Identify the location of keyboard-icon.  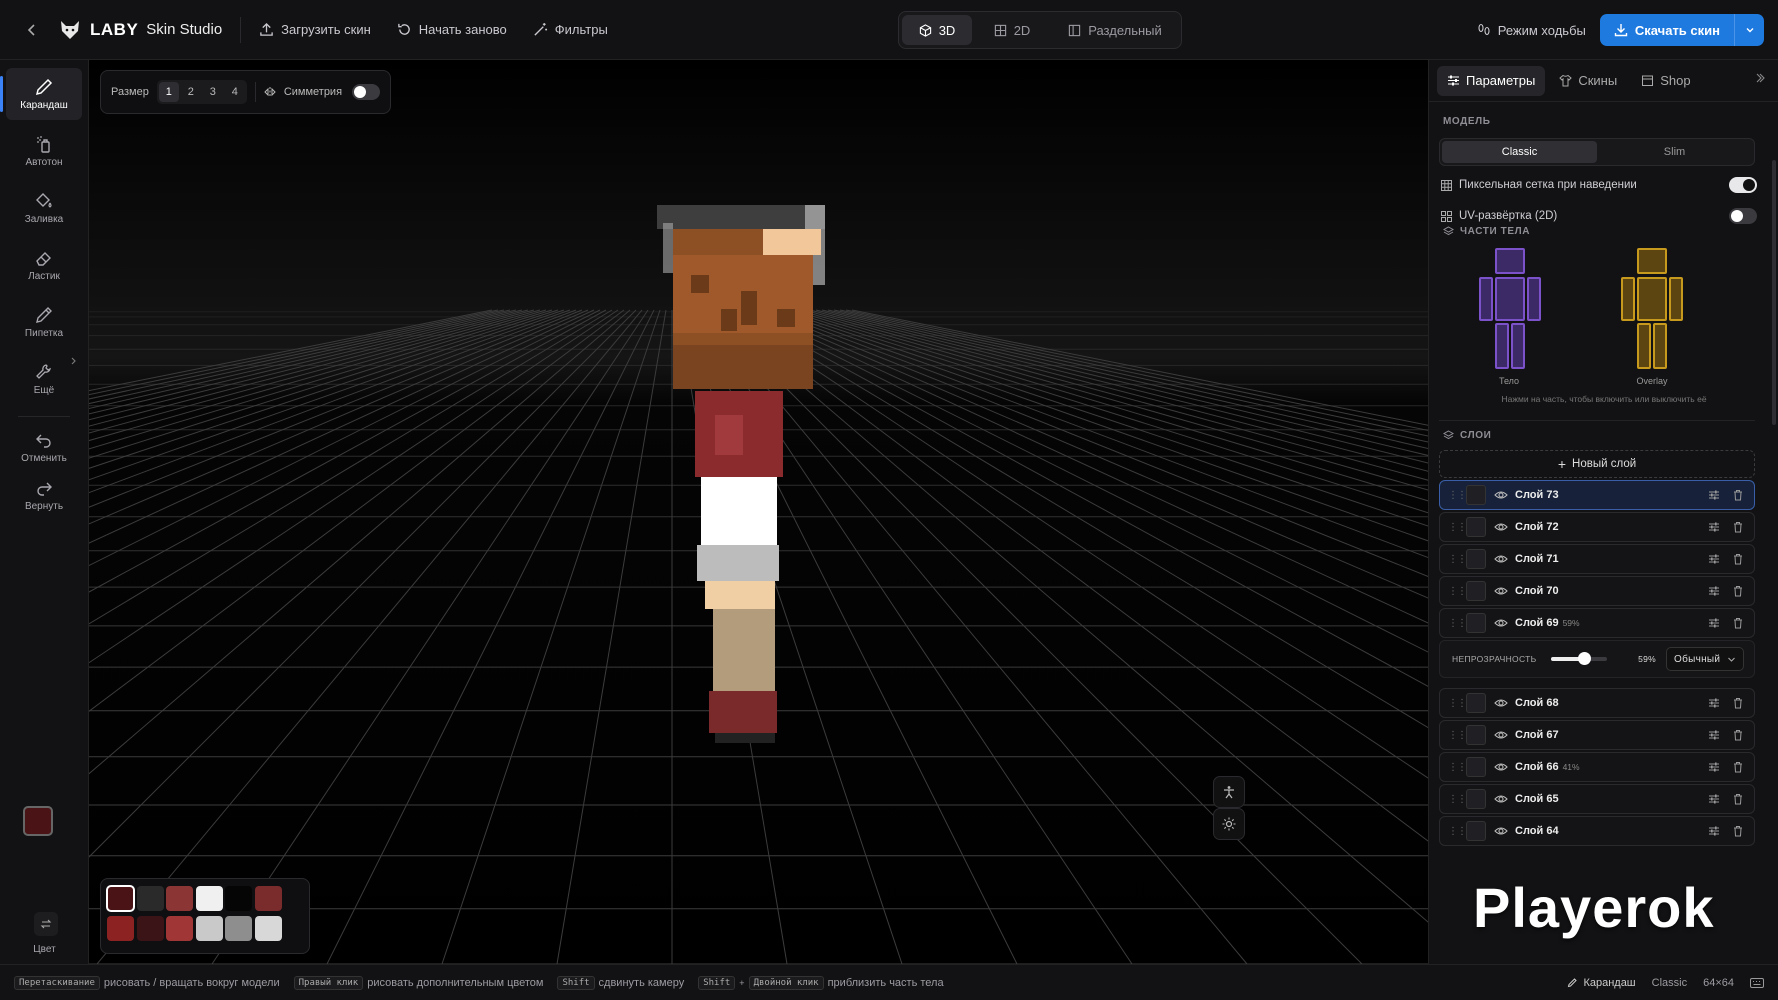
(1757, 983).